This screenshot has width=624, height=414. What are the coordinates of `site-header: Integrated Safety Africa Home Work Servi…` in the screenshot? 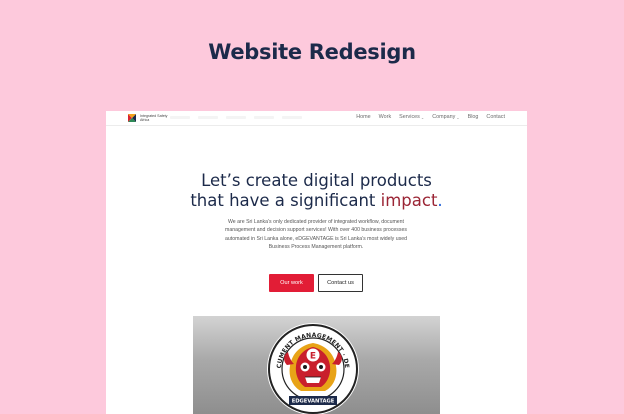 It's located at (316, 118).